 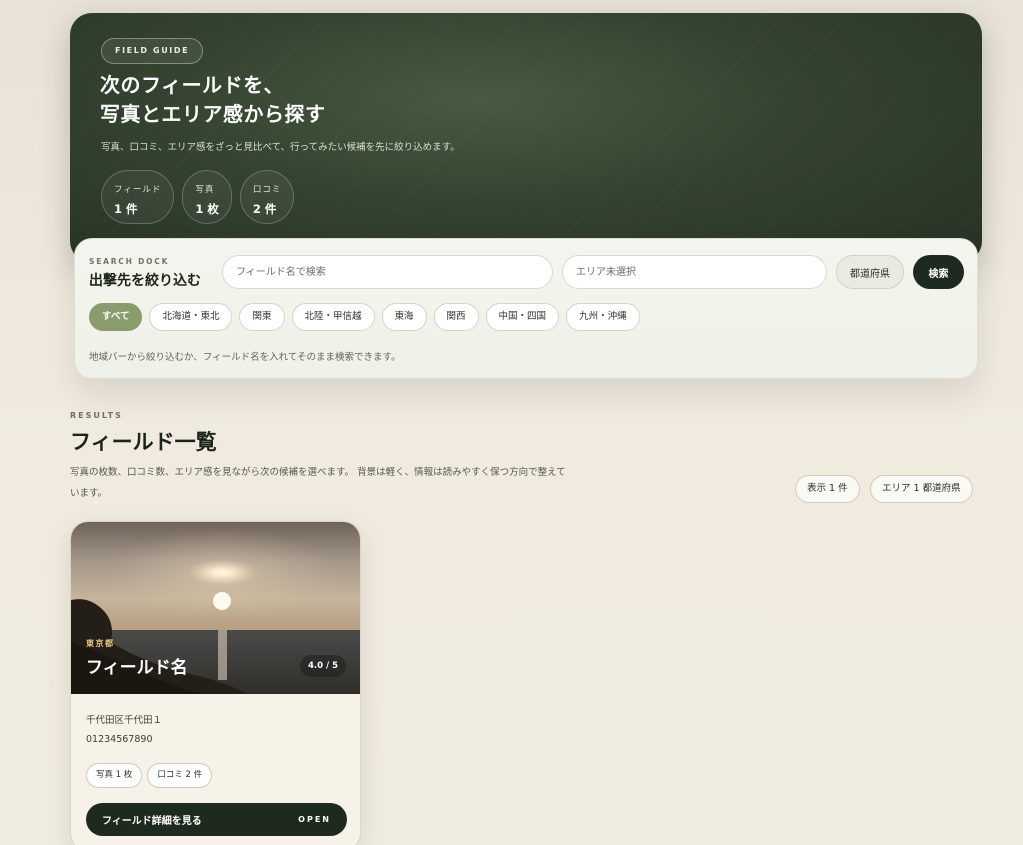 What do you see at coordinates (267, 197) in the screenshot?
I see `stat-reviews: 口コミ 2 件` at bounding box center [267, 197].